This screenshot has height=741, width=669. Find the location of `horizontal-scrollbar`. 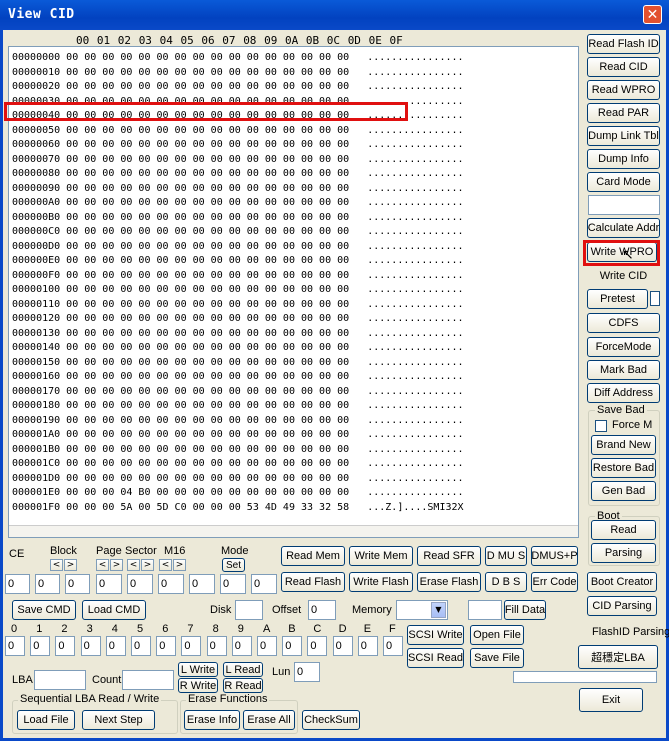

horizontal-scrollbar is located at coordinates (293, 531).